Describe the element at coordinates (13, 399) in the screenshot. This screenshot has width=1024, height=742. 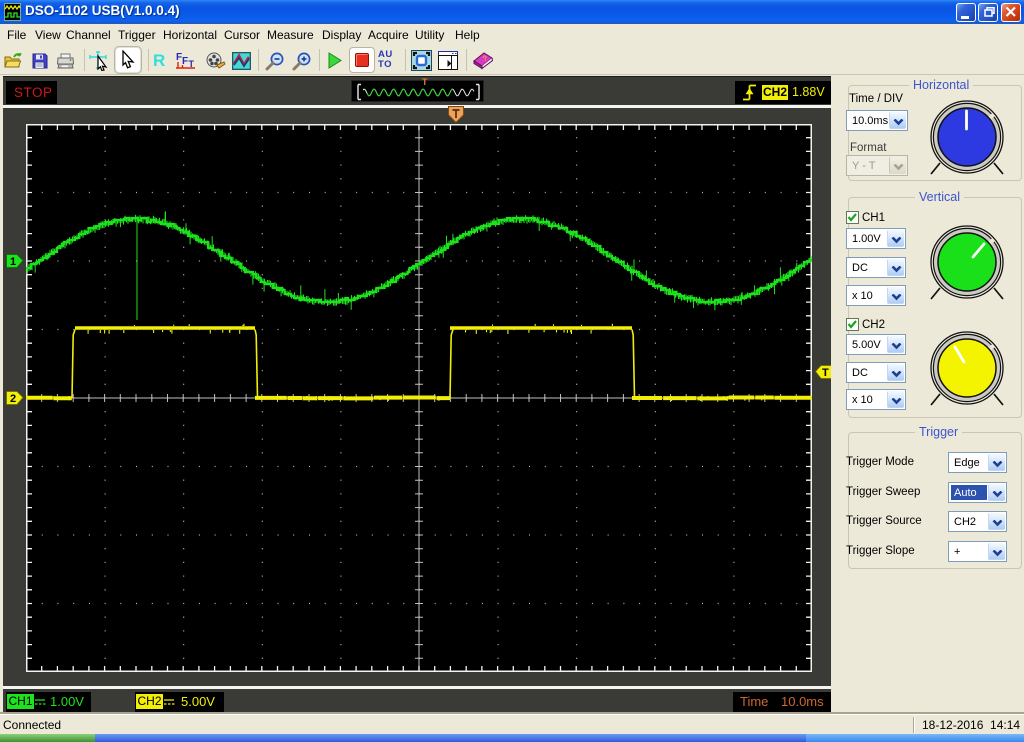
I see `svg-text: 2` at that location.